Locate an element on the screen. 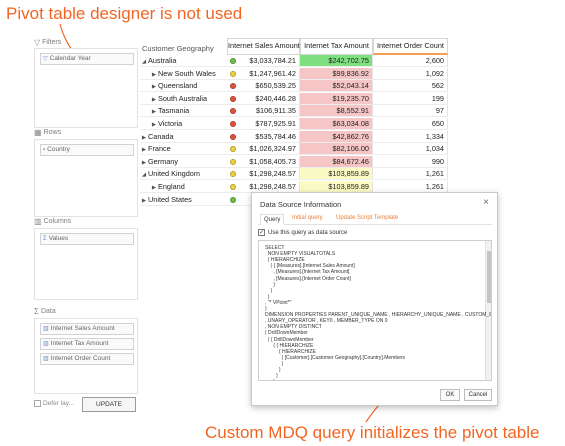 Image resolution: width=565 pixels, height=446 pixels. use-query-checkbox: ✓ Use this query as data source is located at coordinates (302, 232).